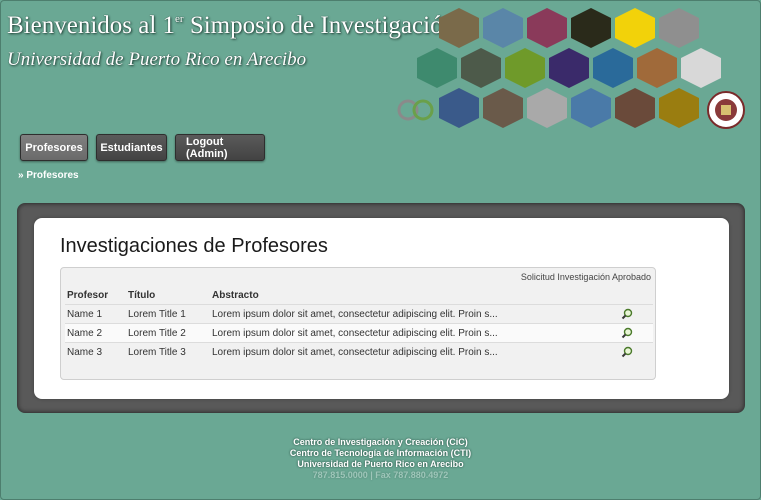 The height and width of the screenshot is (500, 761). What do you see at coordinates (157, 333) in the screenshot?
I see `cell-titulo: Lorem Title 2` at bounding box center [157, 333].